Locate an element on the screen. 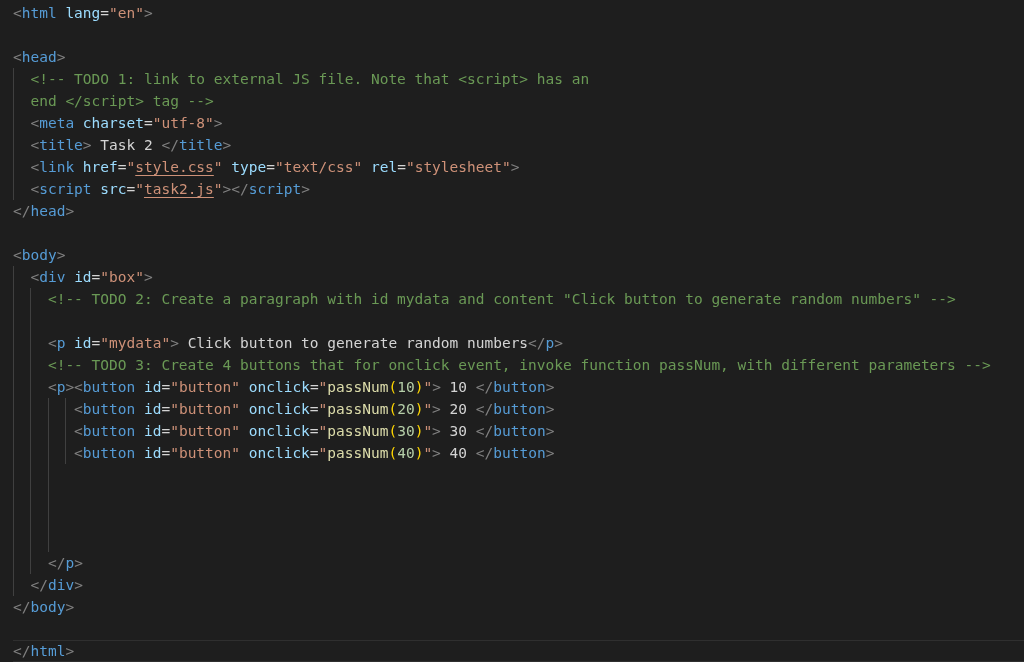  code-line: </p> is located at coordinates (64, 563).